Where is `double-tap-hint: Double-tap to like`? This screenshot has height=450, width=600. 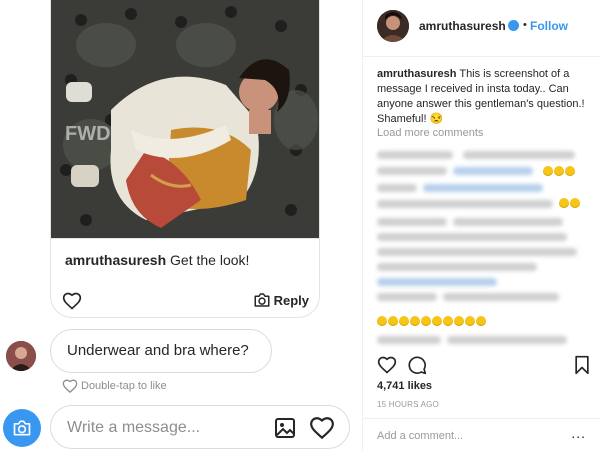
double-tap-hint: Double-tap to like is located at coordinates (114, 385).